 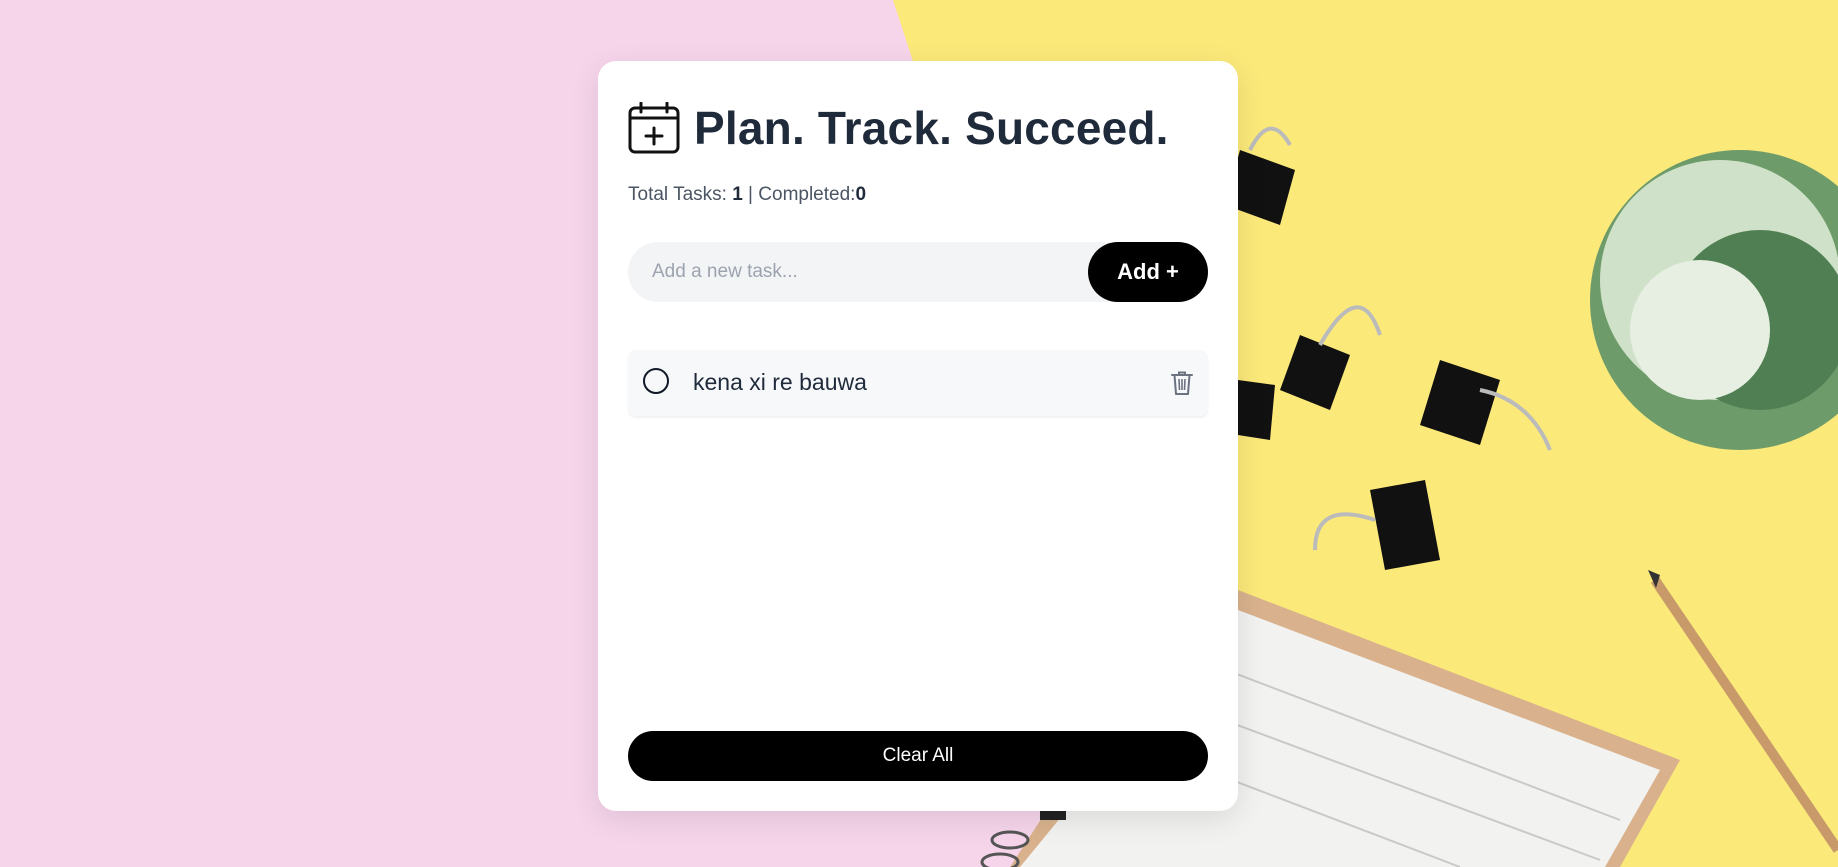 What do you see at coordinates (656, 381) in the screenshot?
I see `task-complete-checkbox` at bounding box center [656, 381].